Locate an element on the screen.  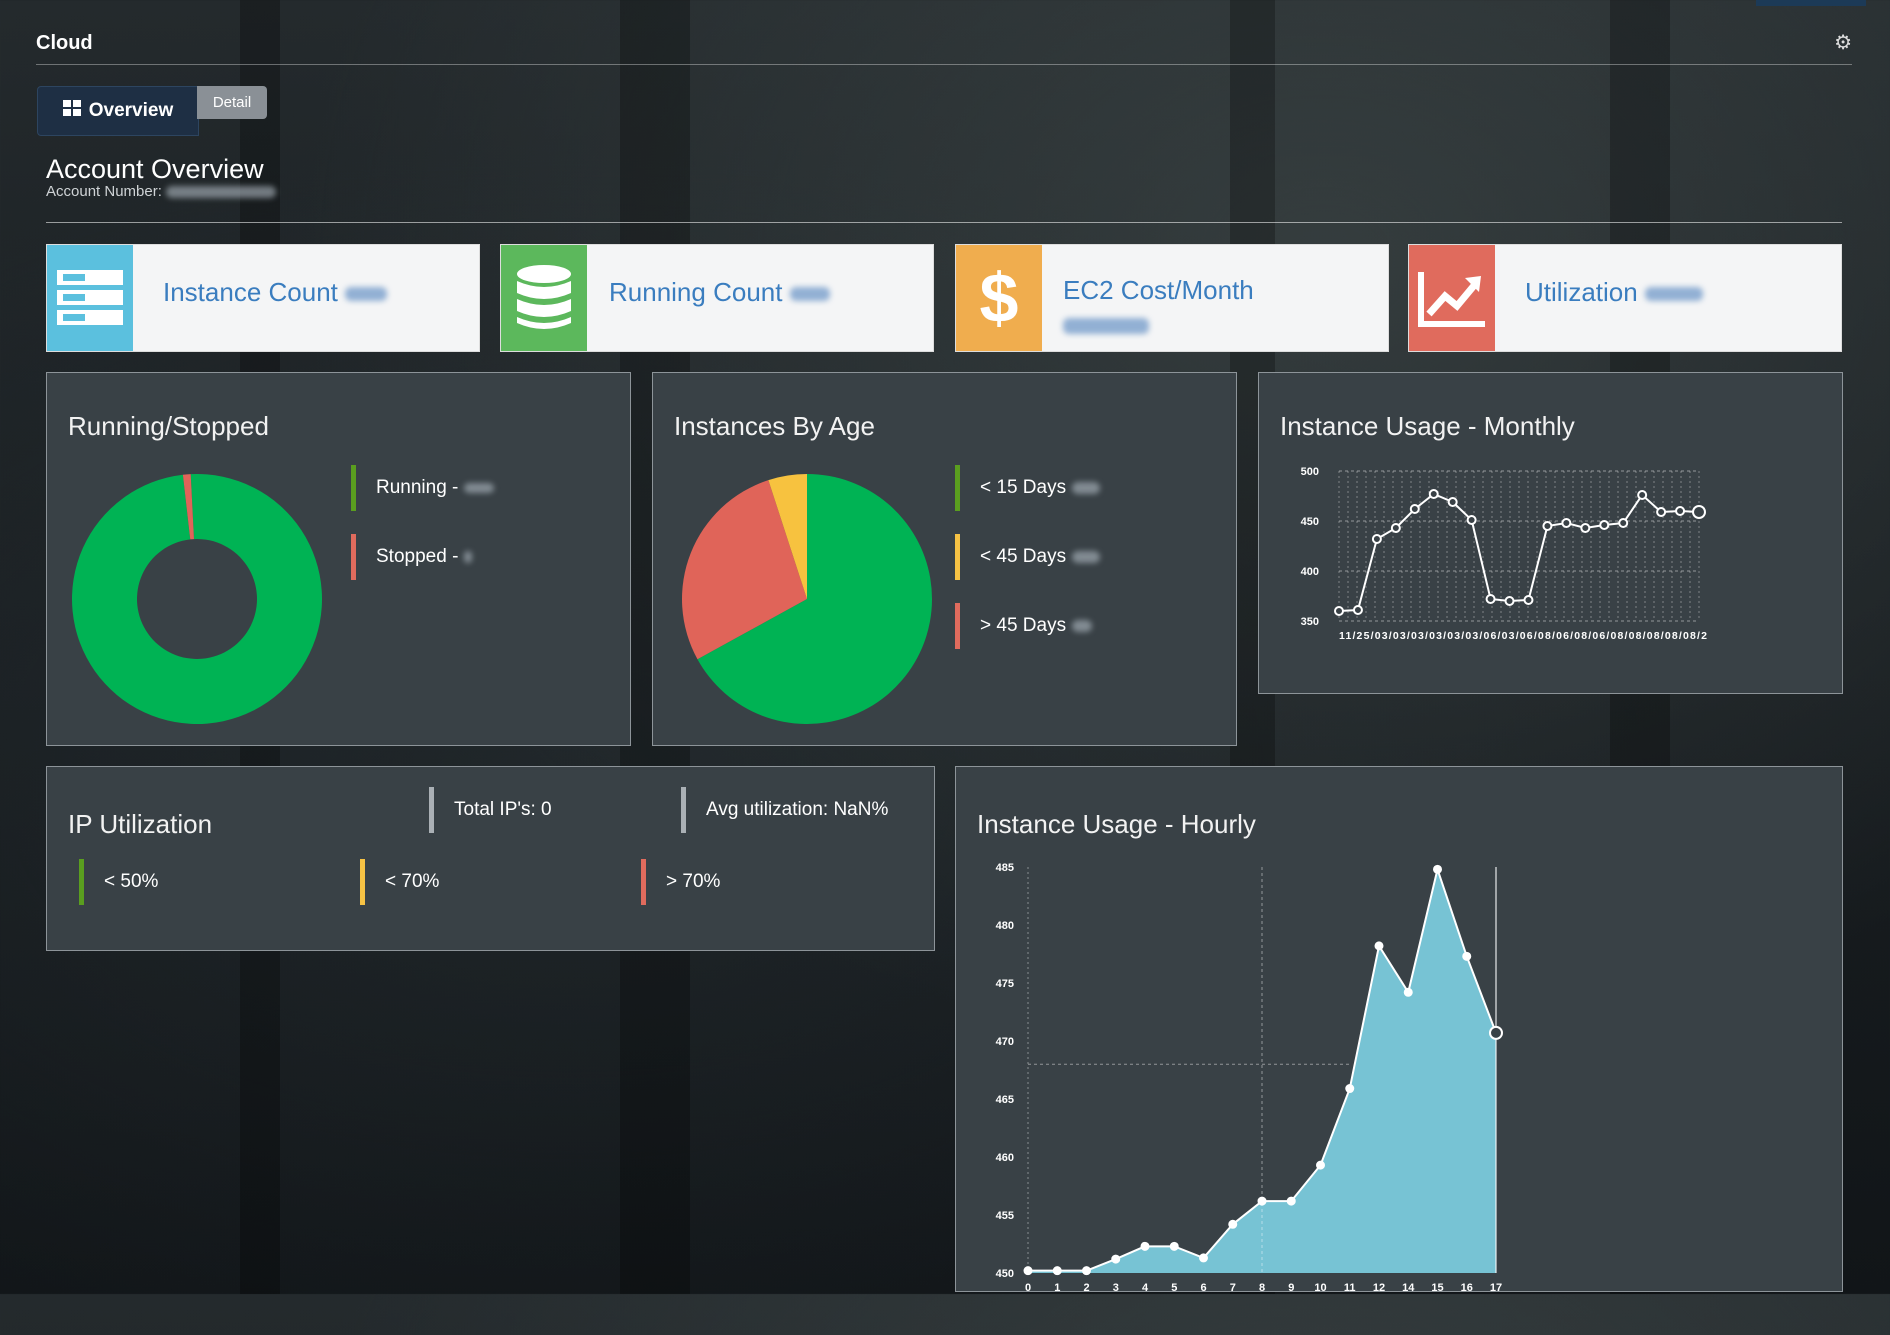
avg-utilization-text: Avg utilization: NaN% is located at coordinates (797, 809).